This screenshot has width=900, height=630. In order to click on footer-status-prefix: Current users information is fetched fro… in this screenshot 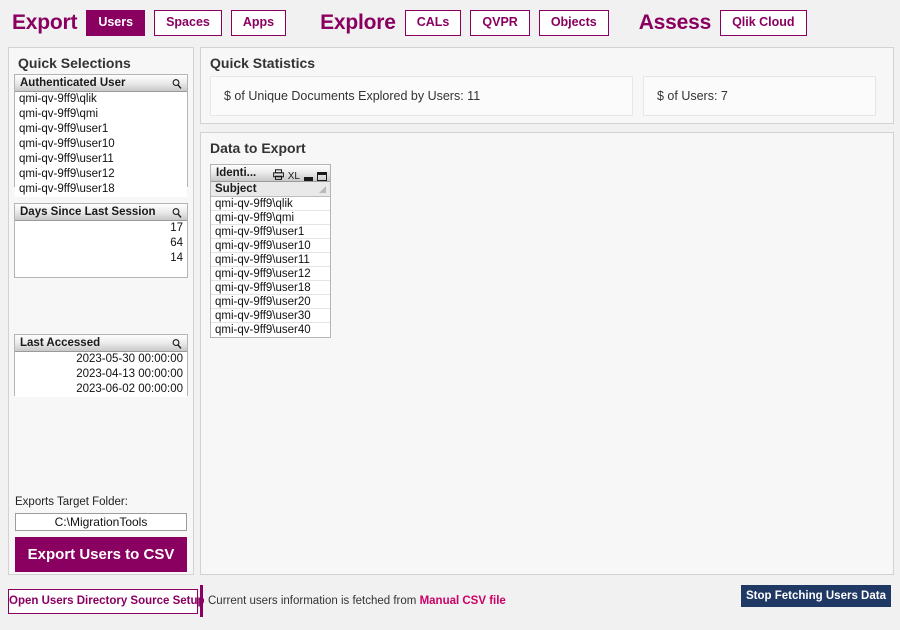, I will do `click(314, 601)`.